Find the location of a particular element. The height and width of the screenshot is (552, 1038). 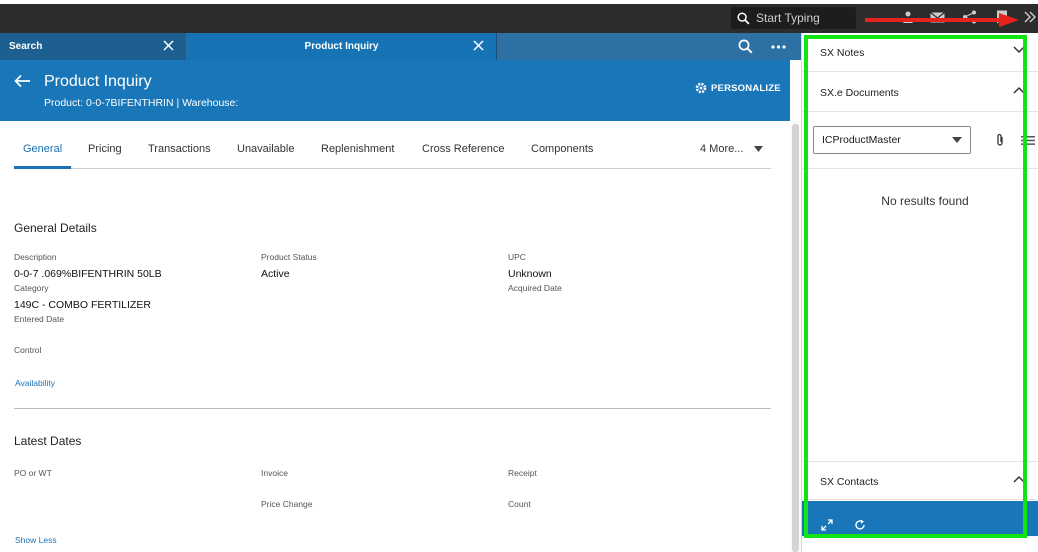

product-status-label: Product Status is located at coordinates (289, 257).